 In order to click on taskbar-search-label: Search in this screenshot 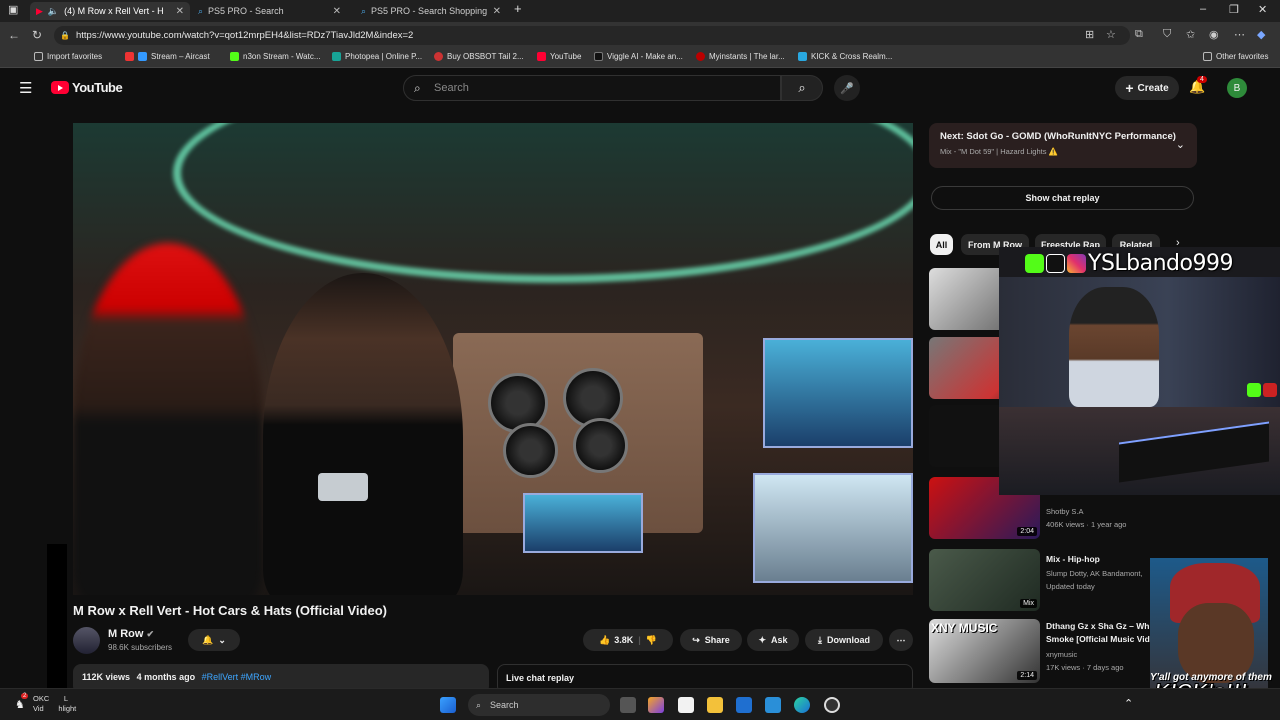, I will do `click(504, 705)`.